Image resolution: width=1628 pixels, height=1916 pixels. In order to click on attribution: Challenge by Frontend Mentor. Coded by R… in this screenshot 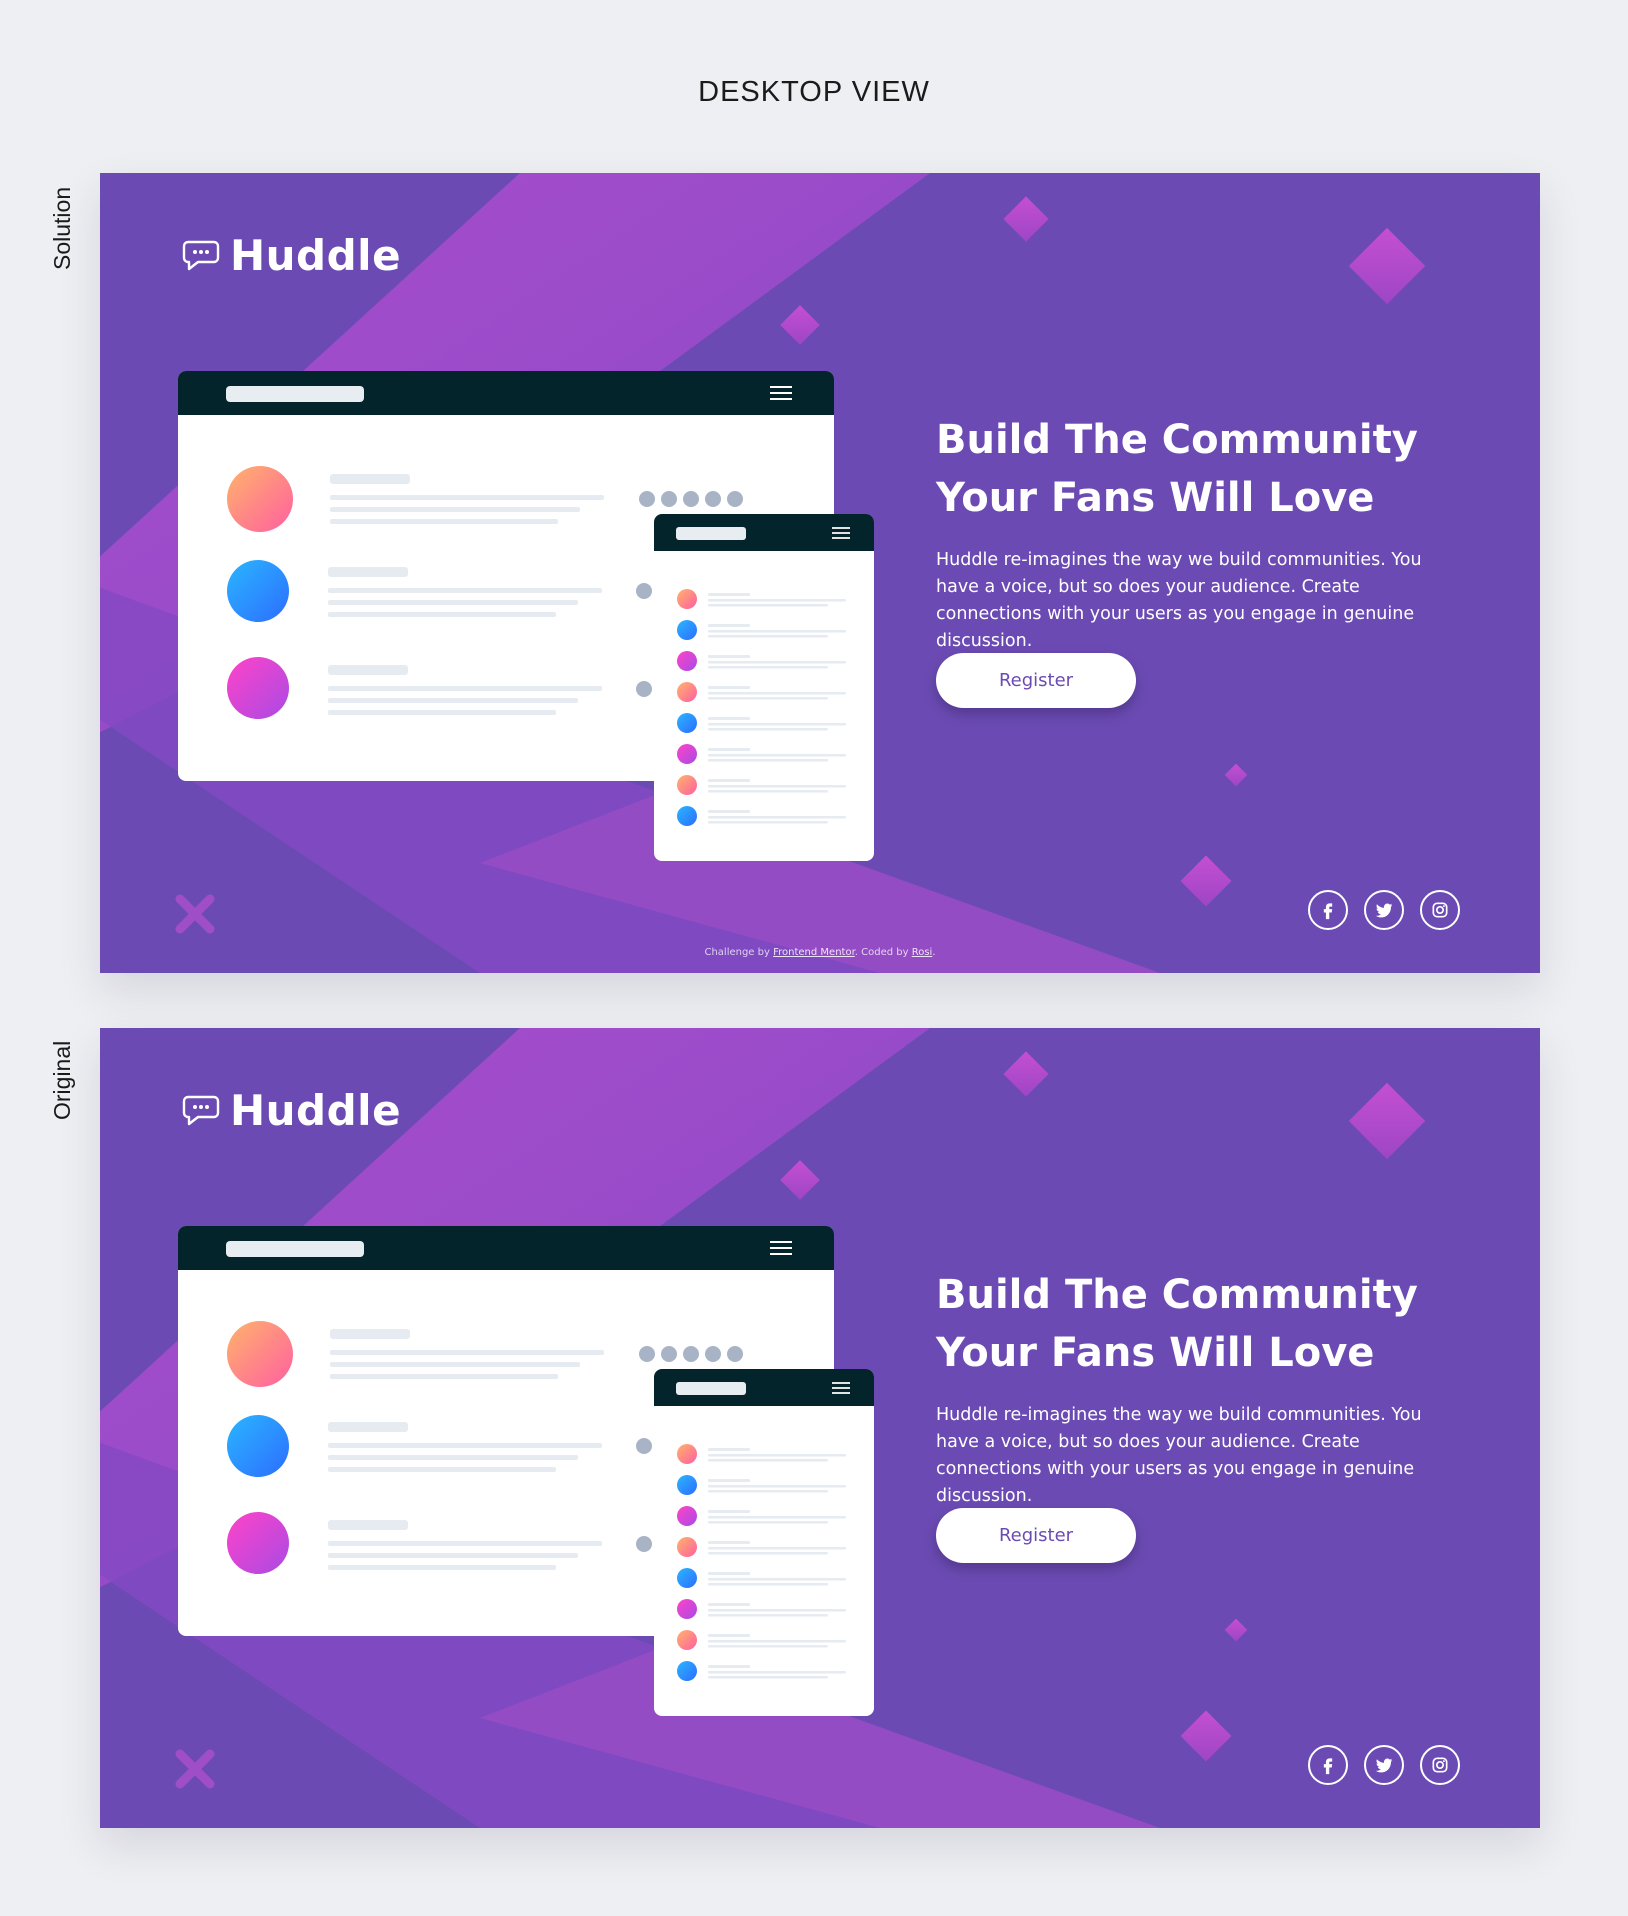, I will do `click(820, 952)`.